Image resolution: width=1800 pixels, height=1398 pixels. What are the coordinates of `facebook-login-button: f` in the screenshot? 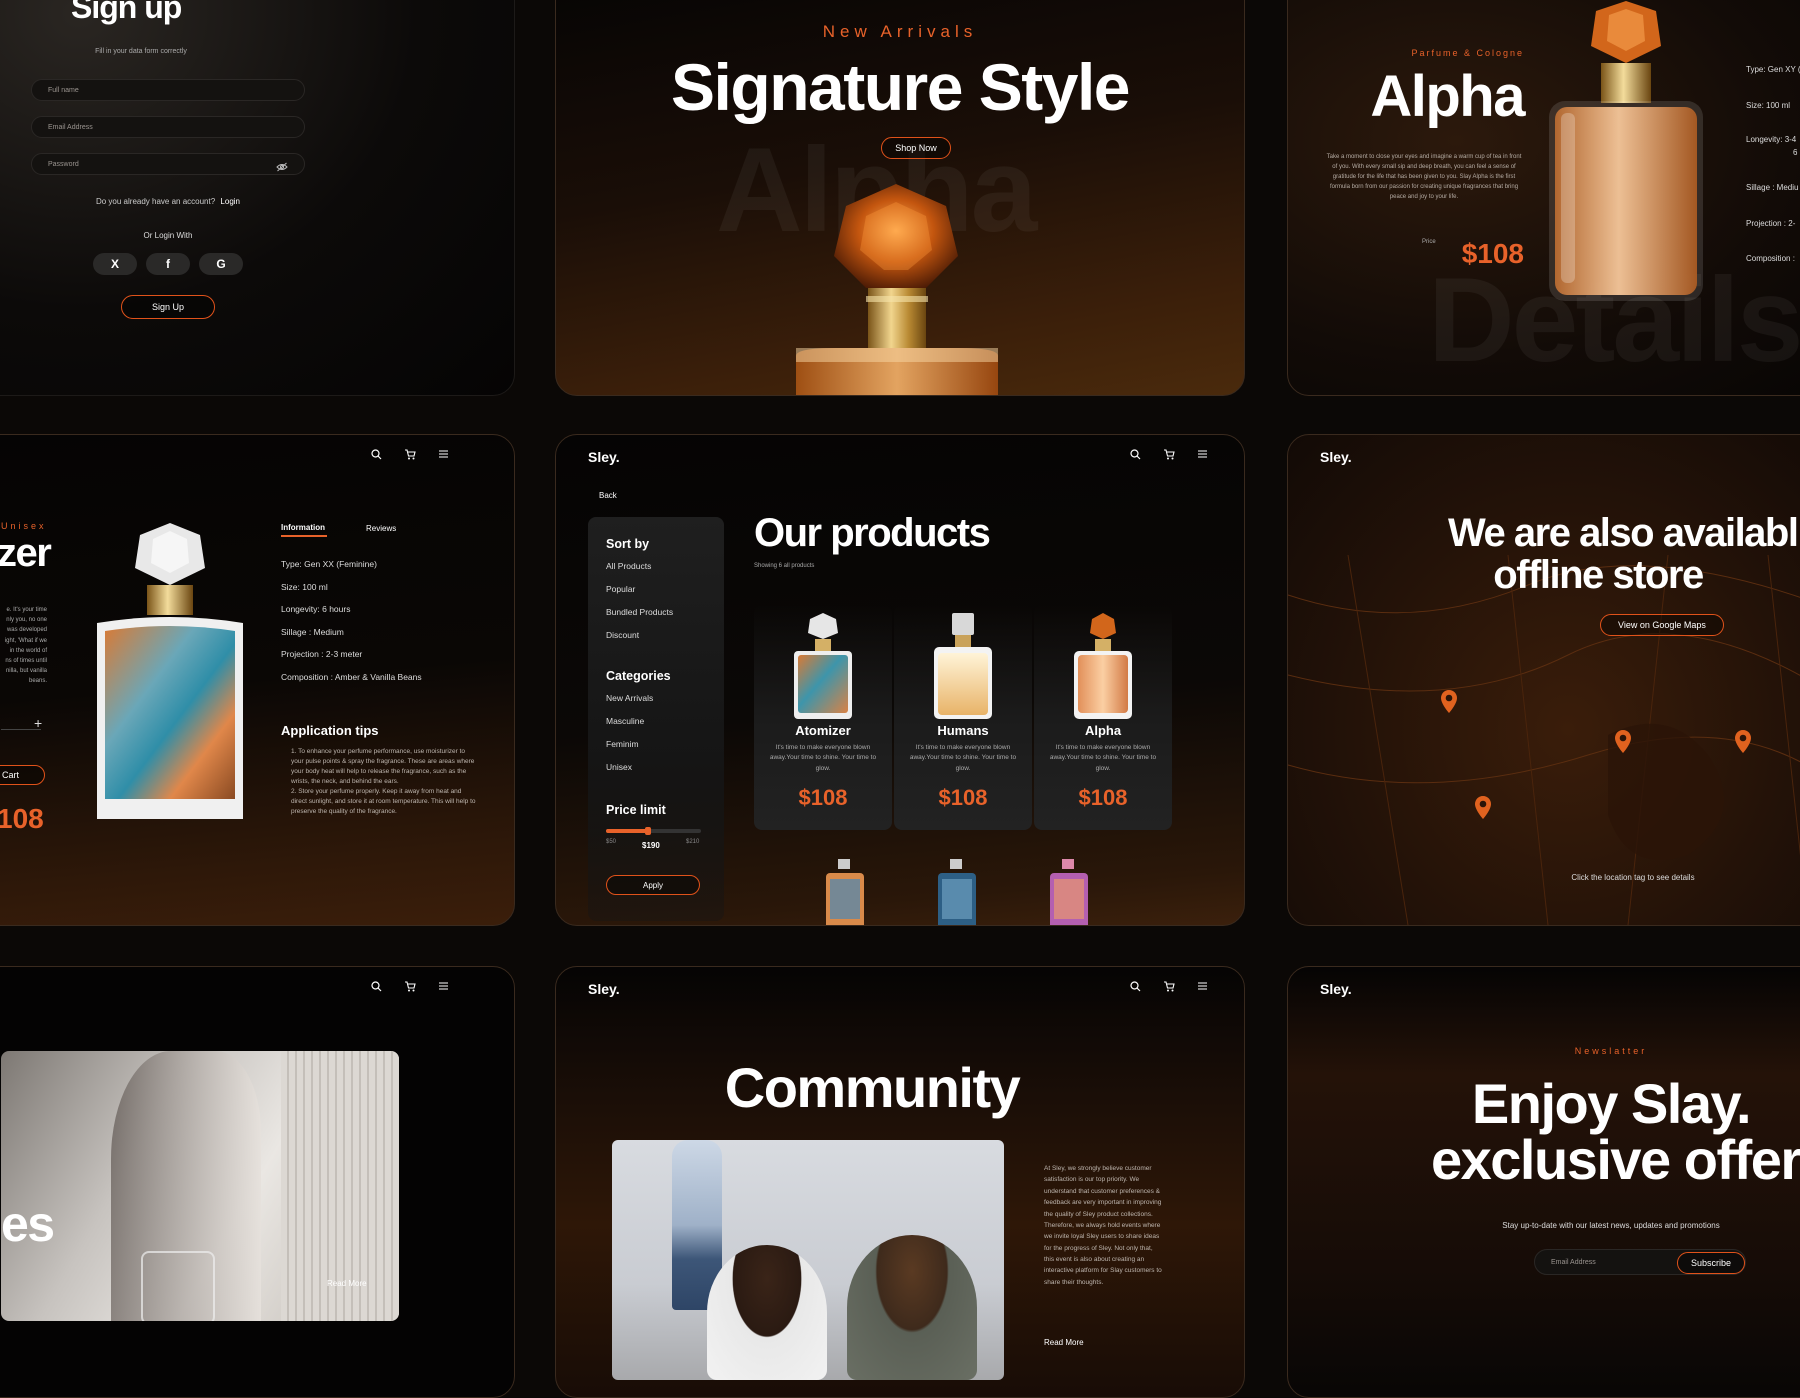 It's located at (168, 264).